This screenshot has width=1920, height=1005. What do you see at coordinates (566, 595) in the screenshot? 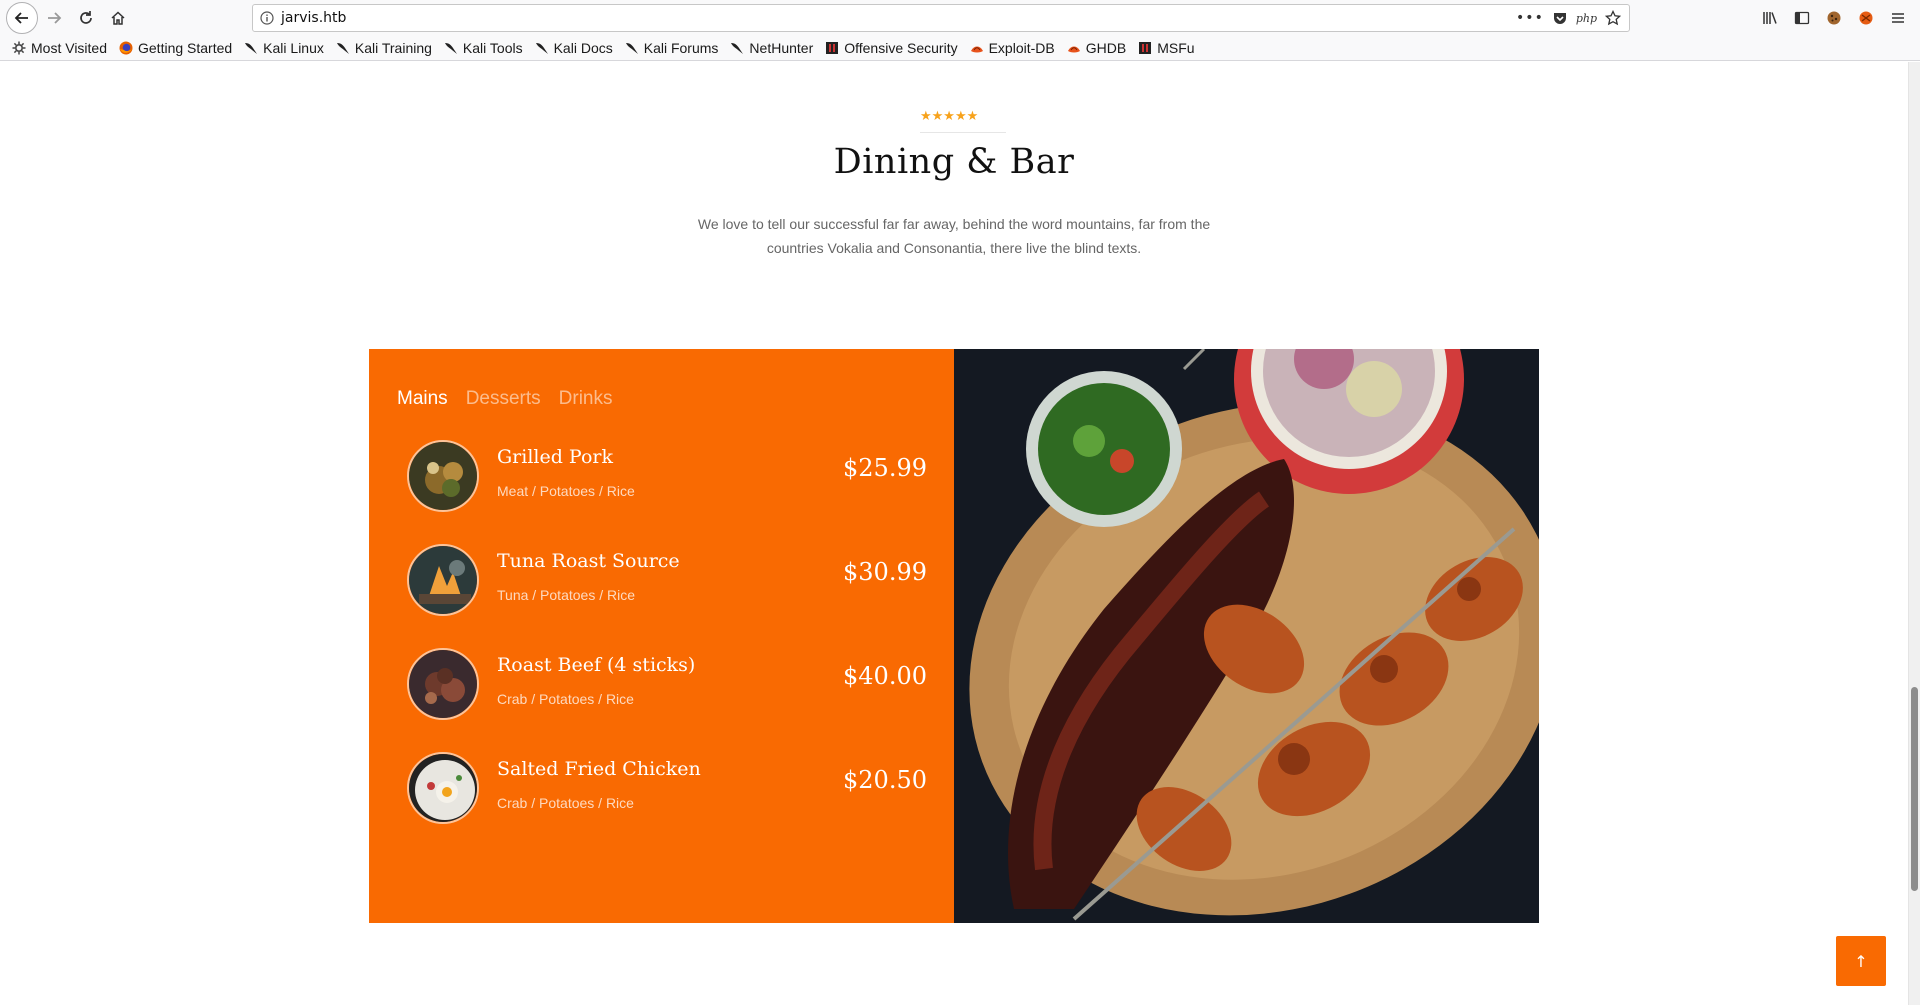
I see `dish-ingredients: Tuna / Potatoes / Rice` at bounding box center [566, 595].